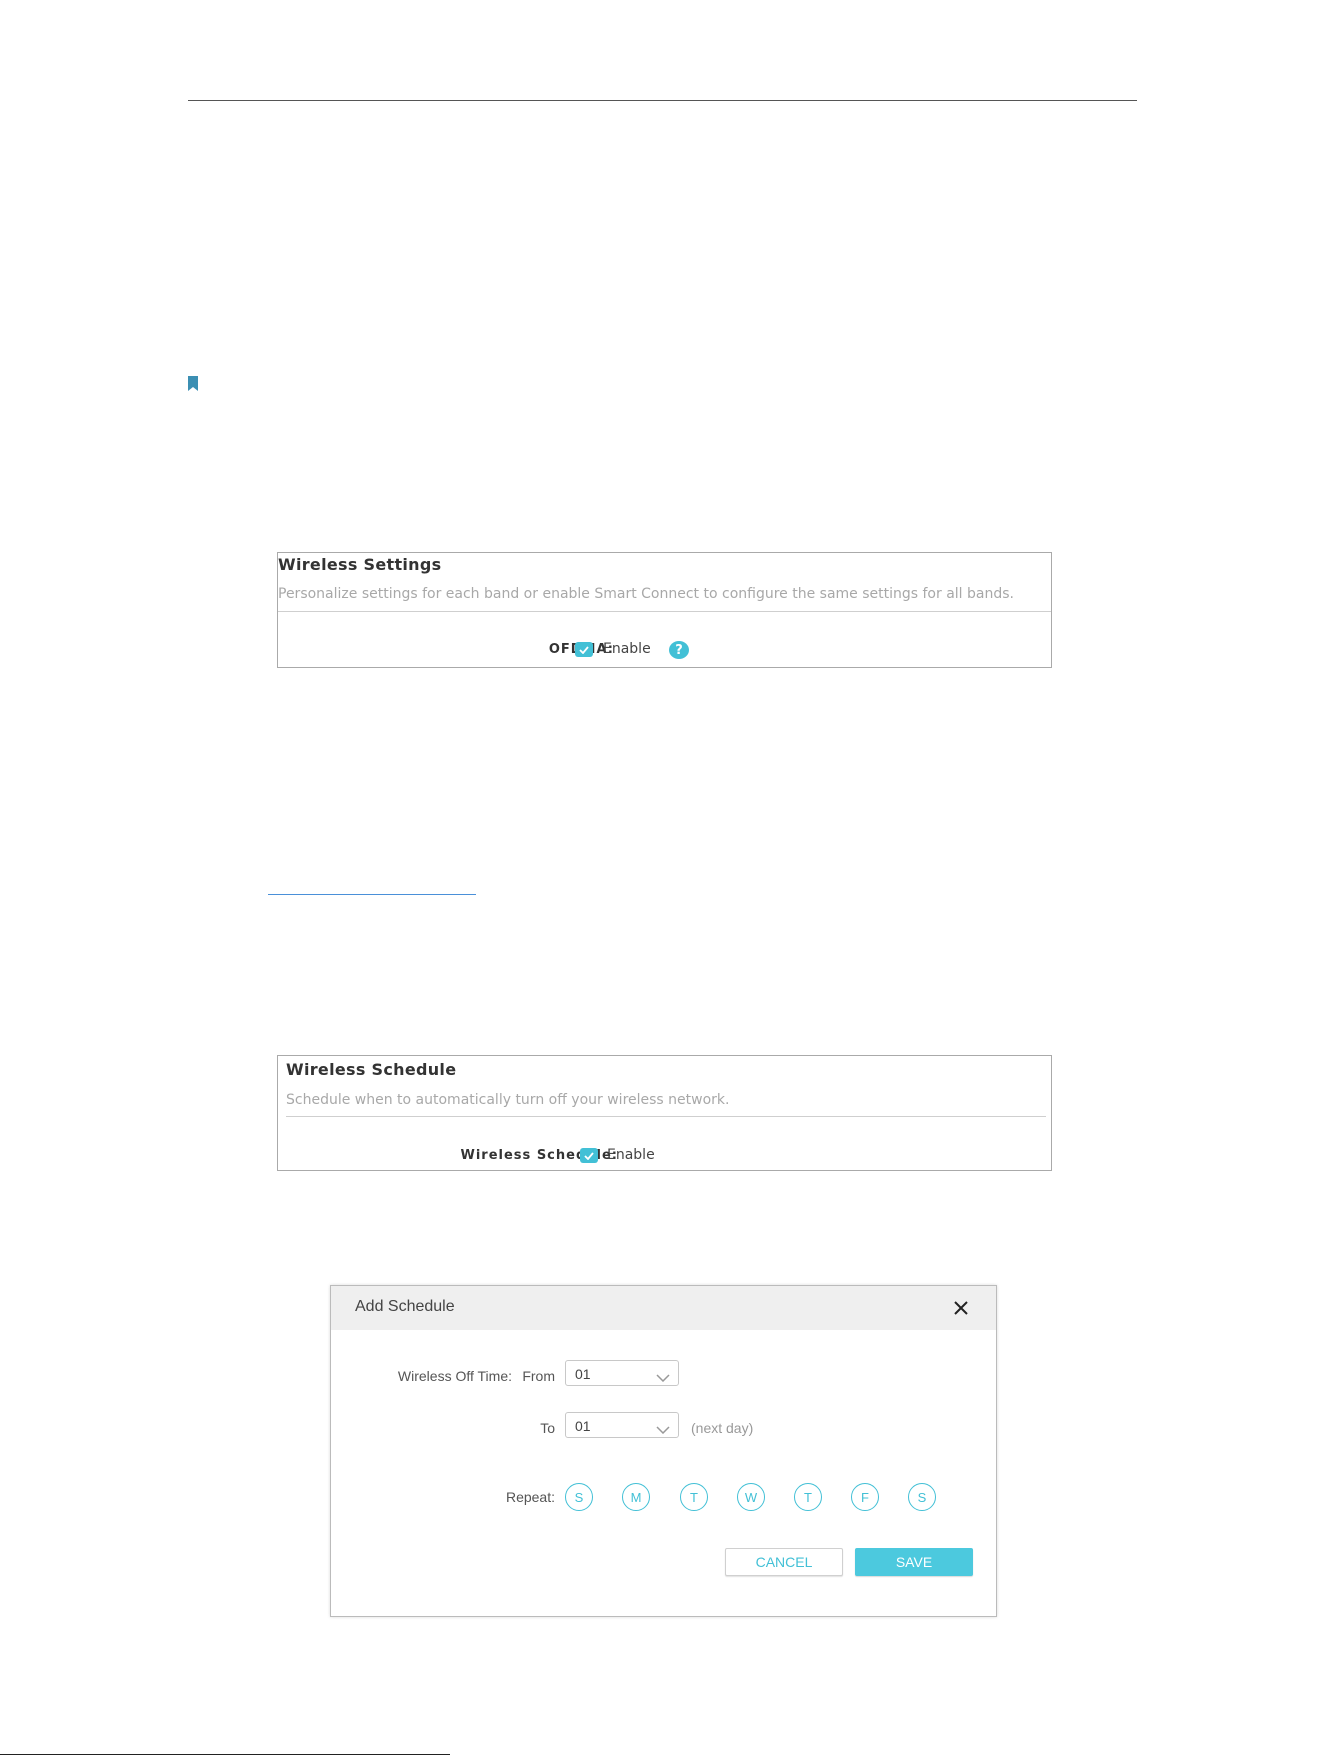 The image size is (1330, 1758). What do you see at coordinates (914, 1562) in the screenshot?
I see `save-button: SAVE` at bounding box center [914, 1562].